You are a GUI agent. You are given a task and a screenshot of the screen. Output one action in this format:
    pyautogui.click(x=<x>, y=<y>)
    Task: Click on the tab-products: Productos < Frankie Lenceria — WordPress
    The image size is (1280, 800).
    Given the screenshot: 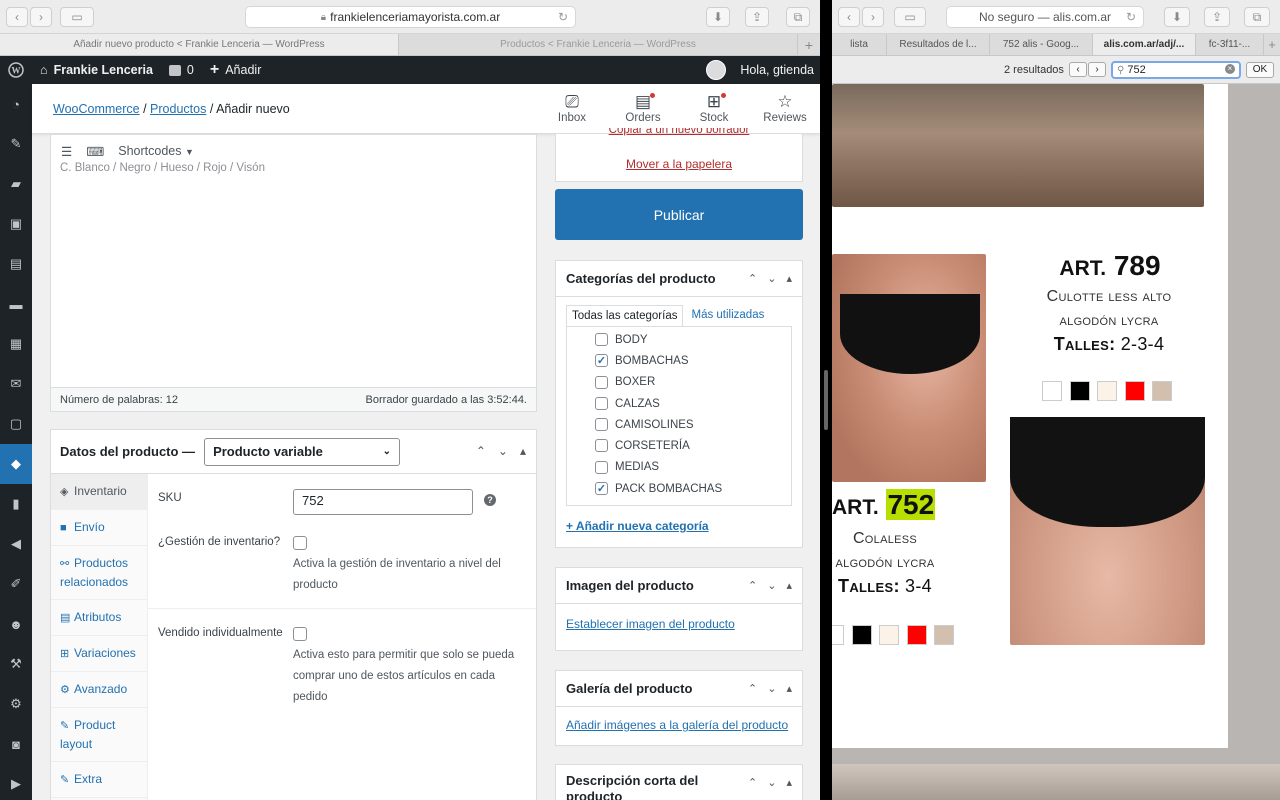 What is the action you would take?
    pyautogui.click(x=598, y=44)
    